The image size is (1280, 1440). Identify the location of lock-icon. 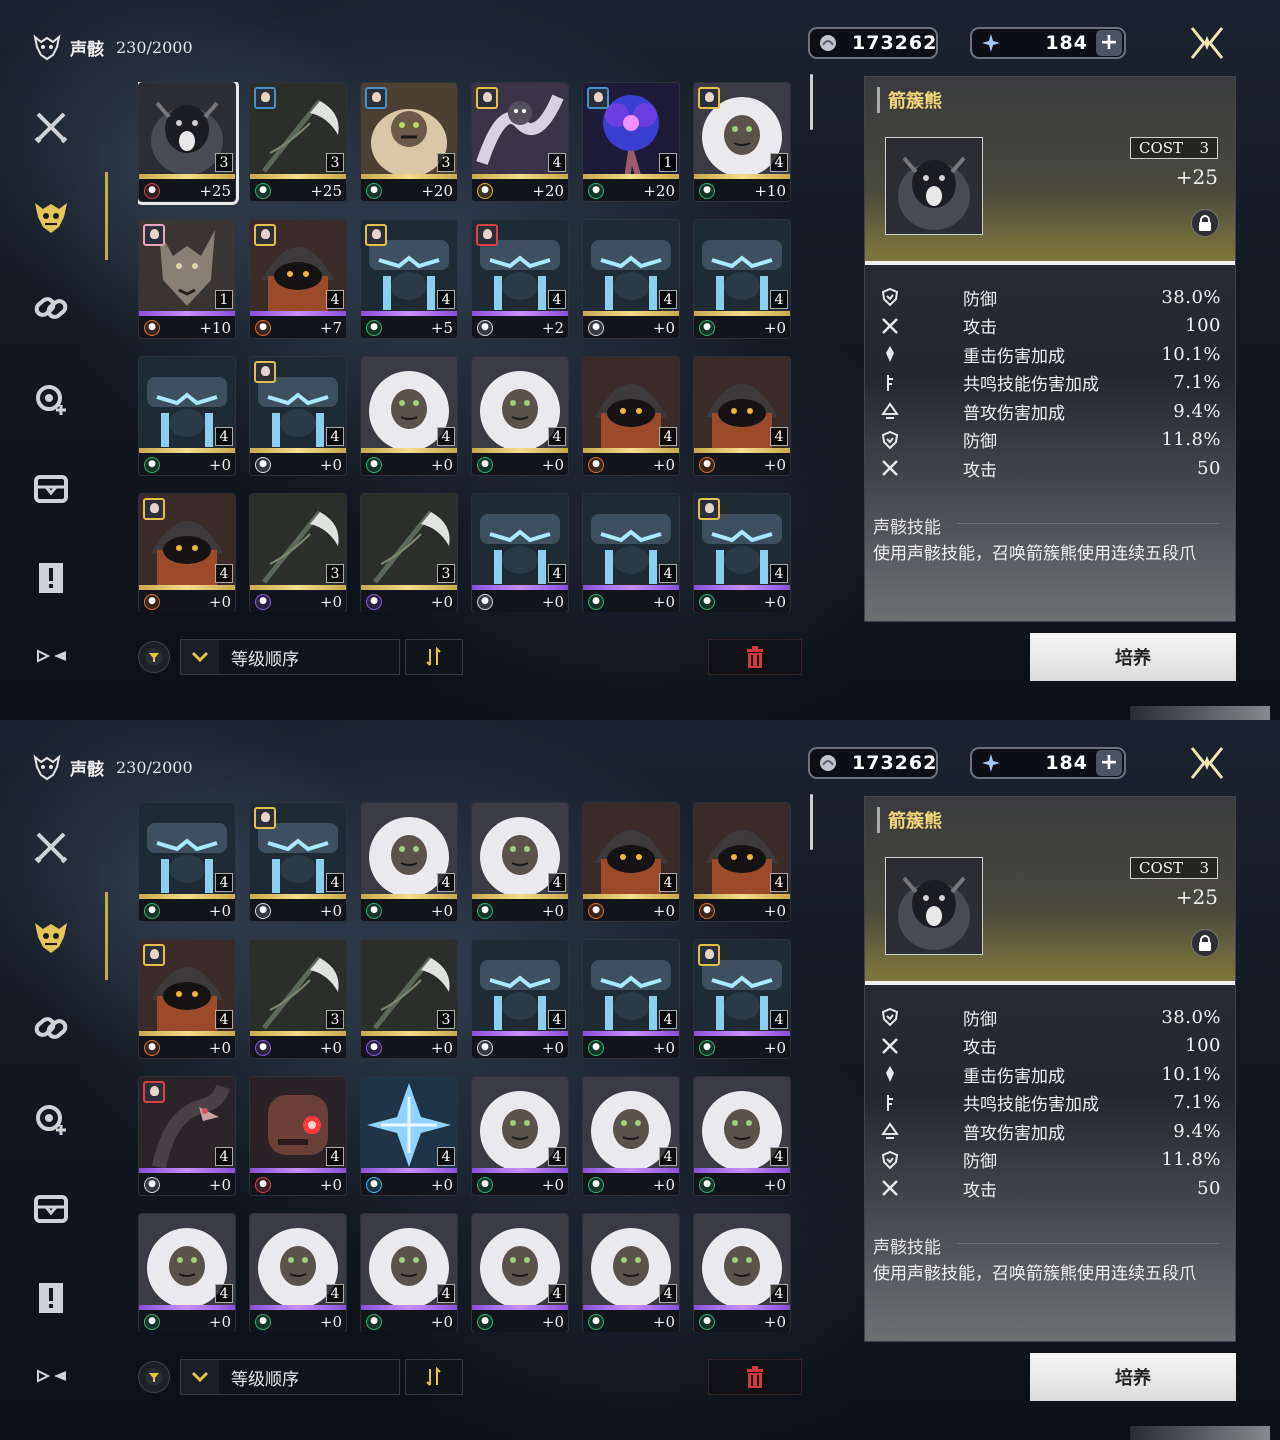
(1205, 943).